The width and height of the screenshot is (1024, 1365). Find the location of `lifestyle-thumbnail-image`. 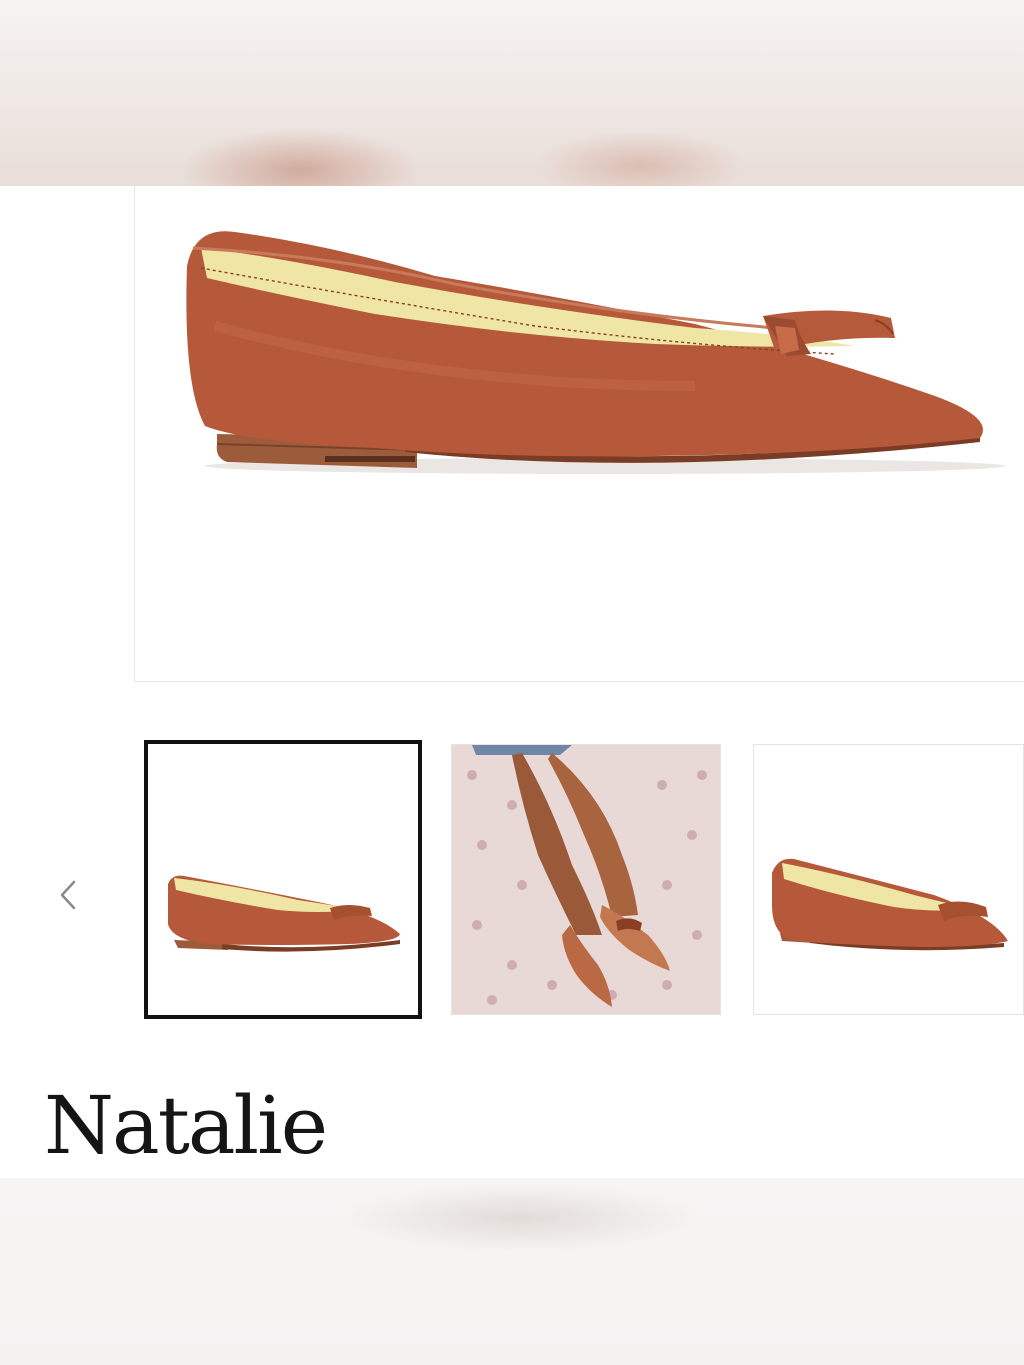

lifestyle-thumbnail-image is located at coordinates (586, 879).